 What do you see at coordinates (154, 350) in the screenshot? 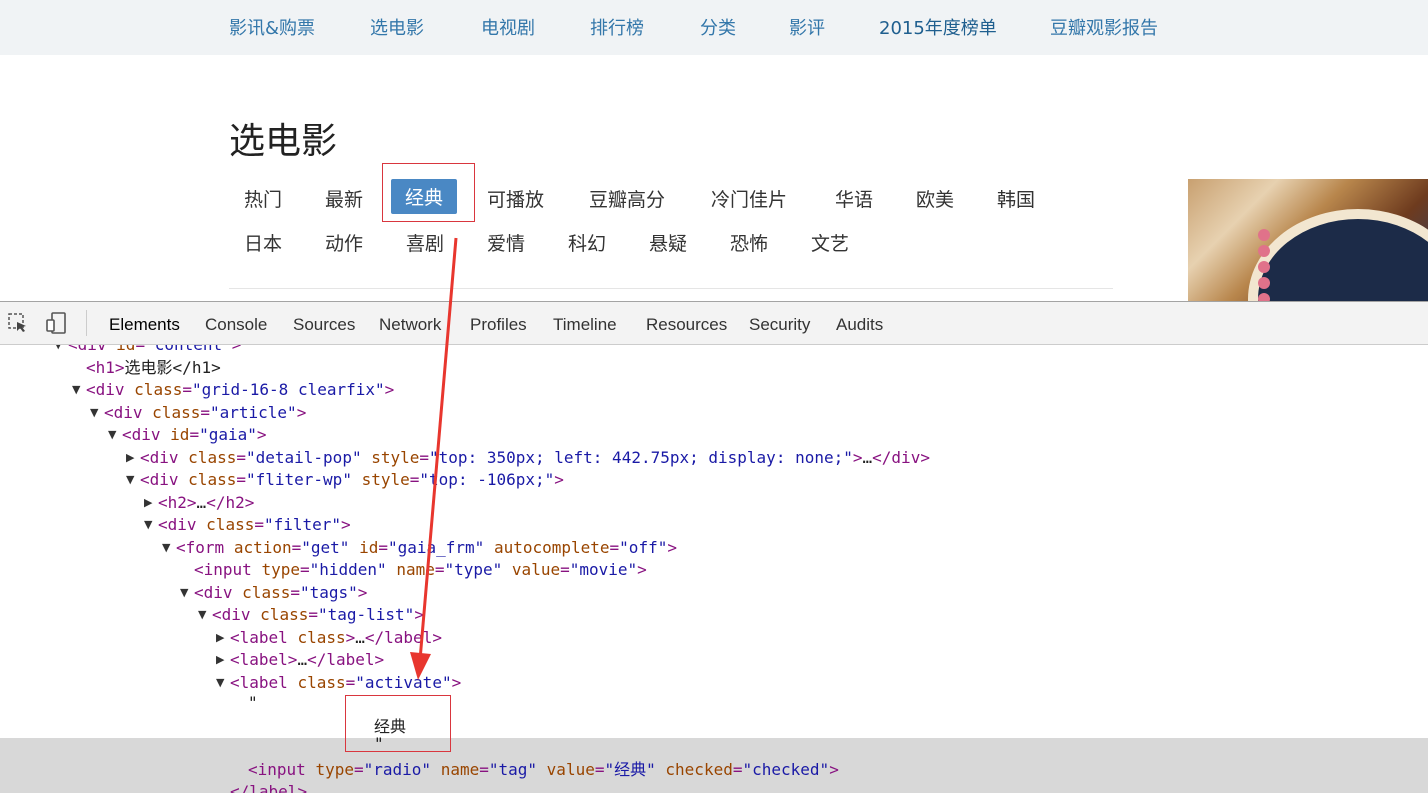
I see `dom-node-line: <div id="content">` at bounding box center [154, 350].